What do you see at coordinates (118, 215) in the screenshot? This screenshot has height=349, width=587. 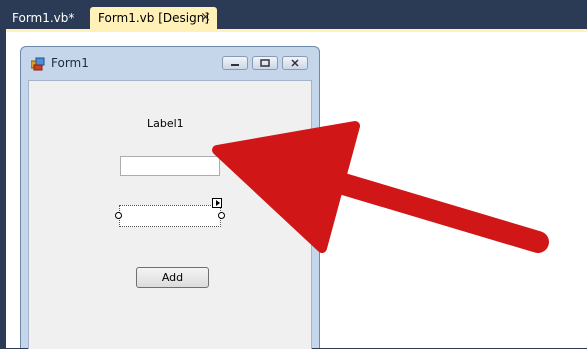 I see `resize-handle-left` at bounding box center [118, 215].